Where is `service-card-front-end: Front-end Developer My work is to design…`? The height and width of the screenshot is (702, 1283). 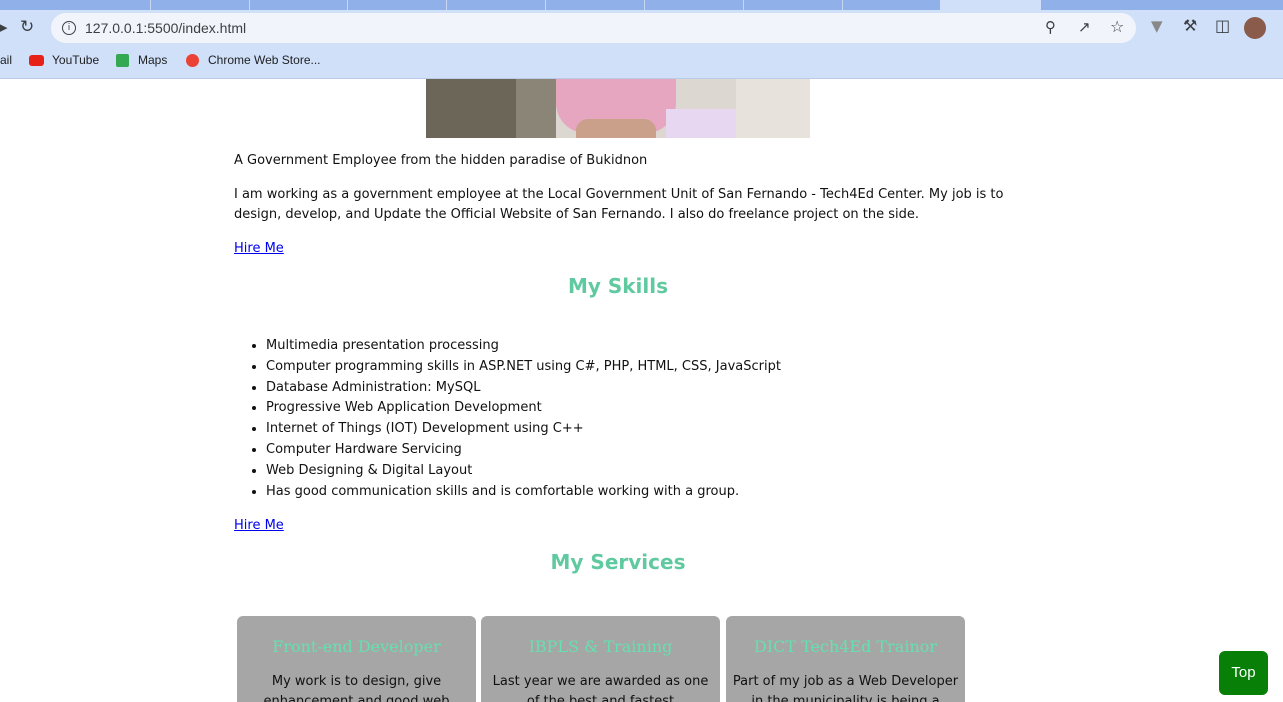 service-card-front-end: Front-end Developer My work is to design… is located at coordinates (356, 659).